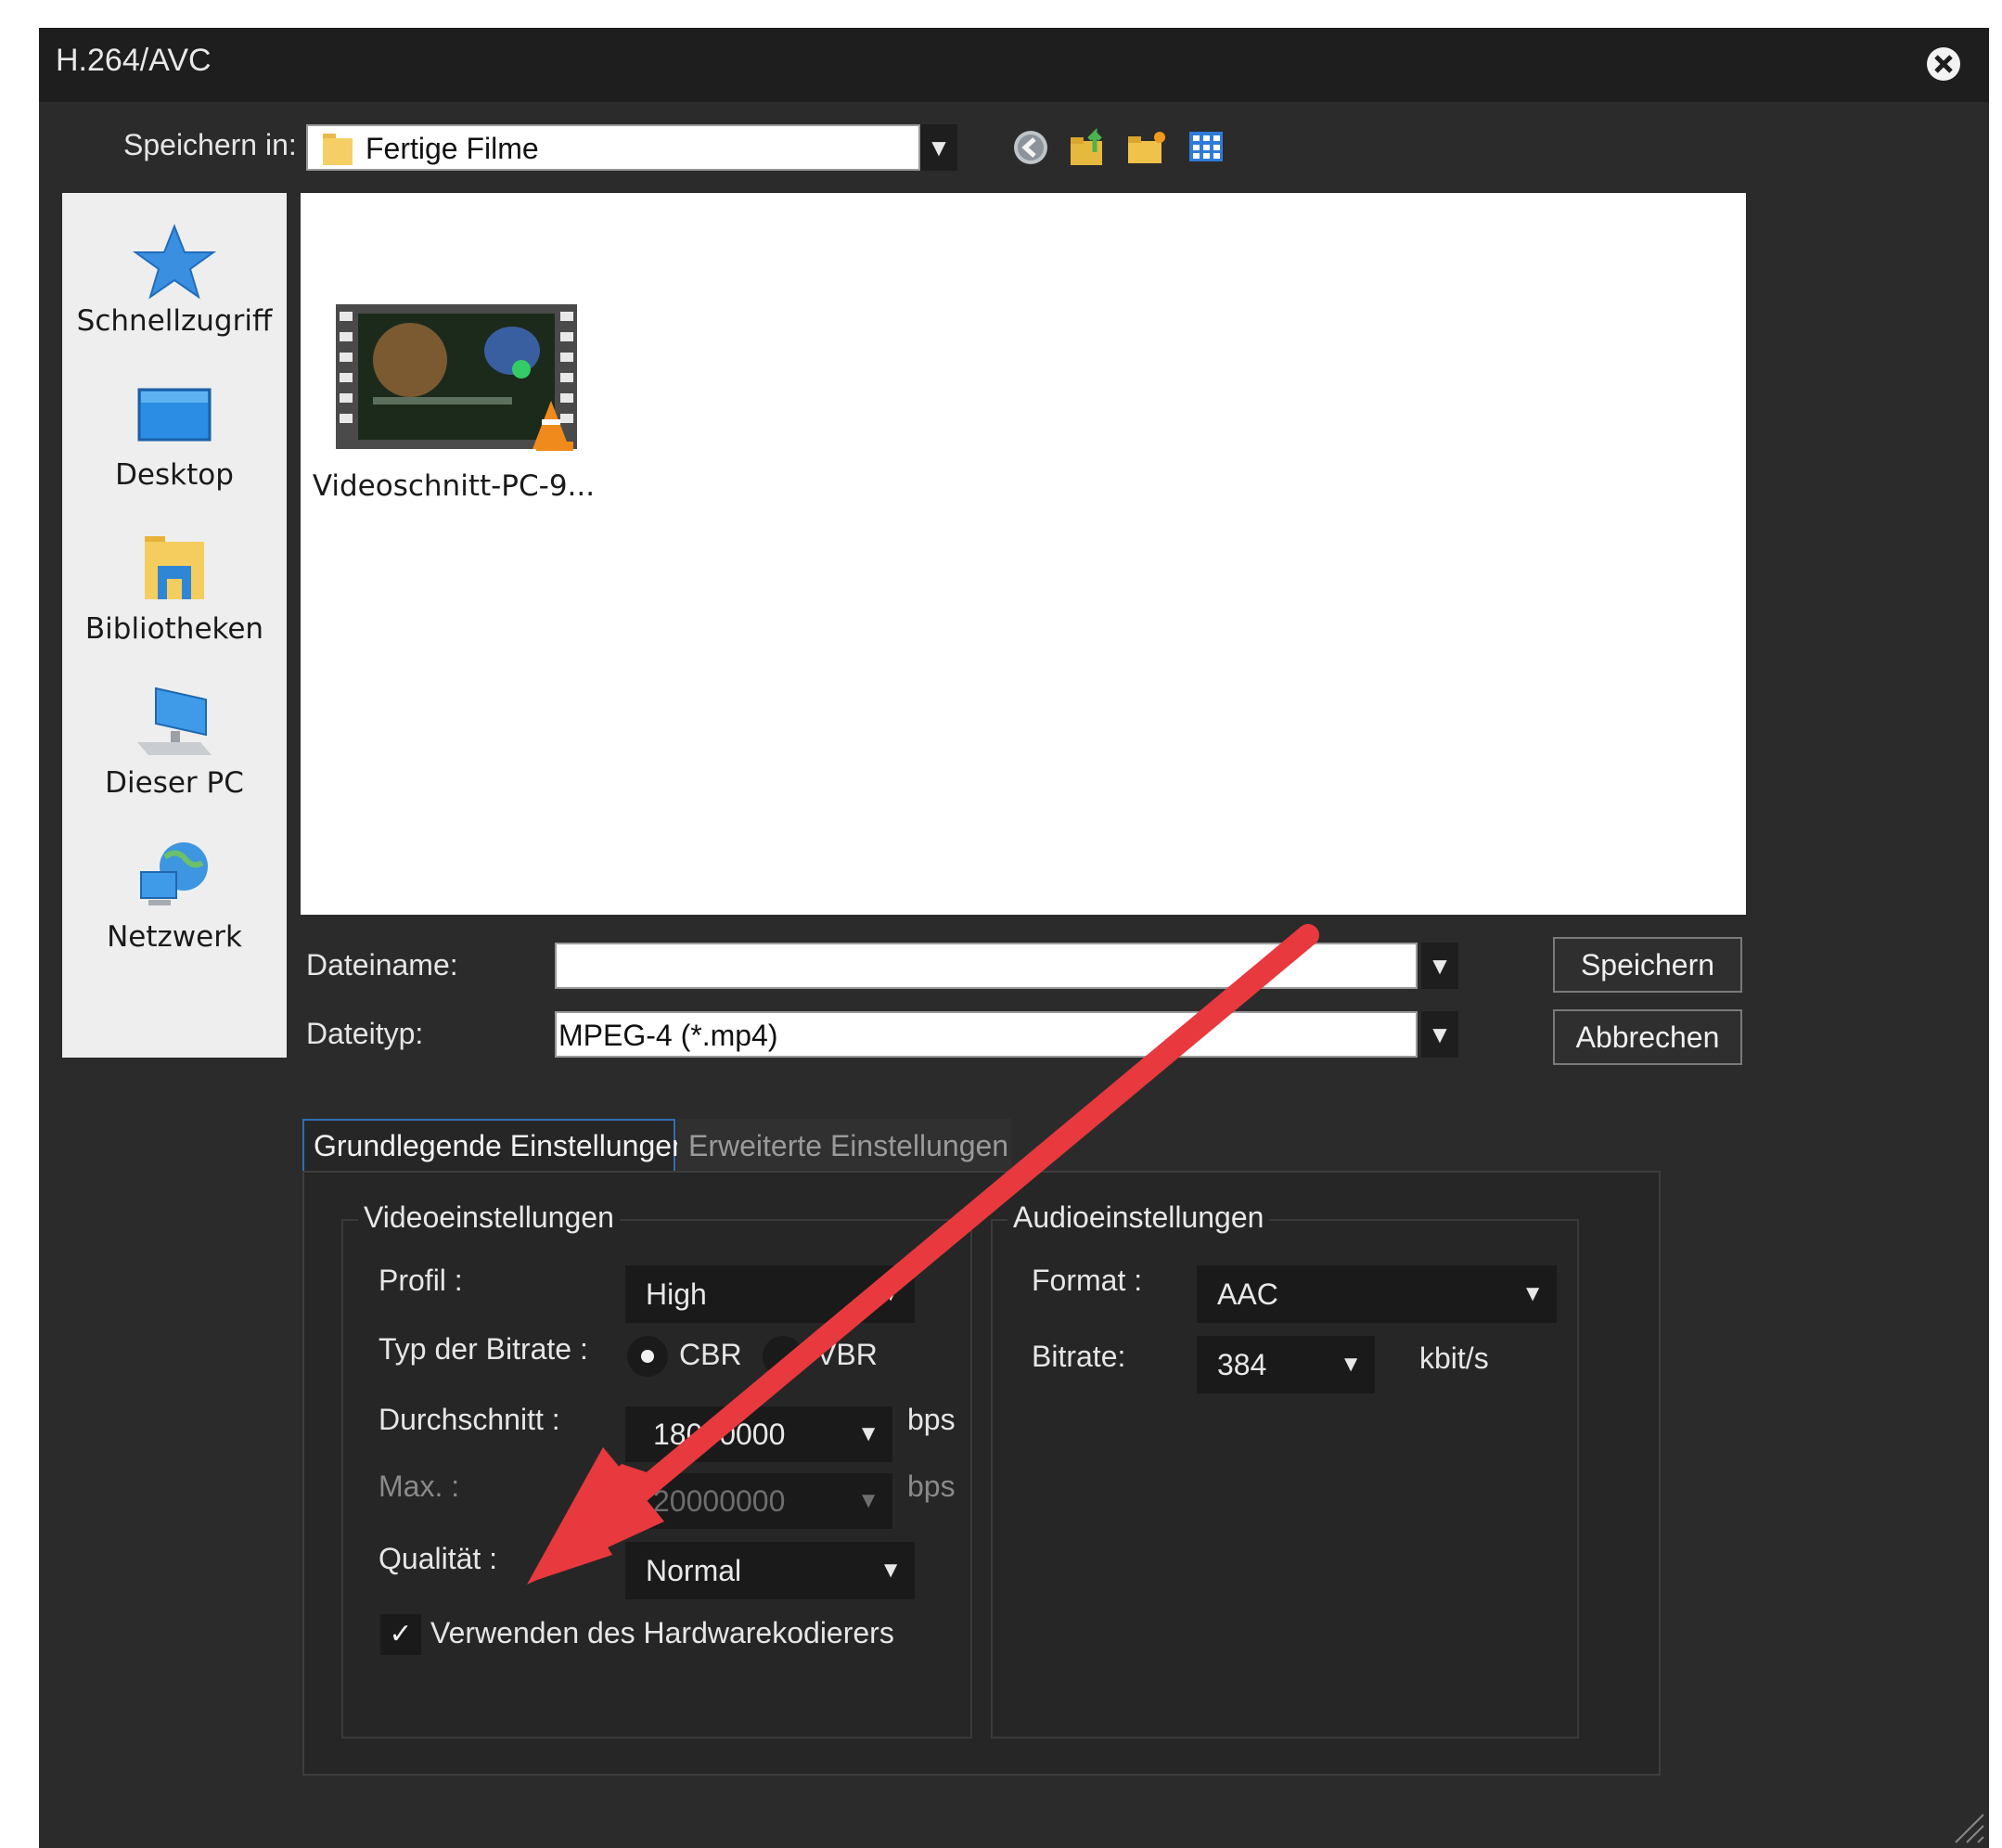  I want to click on close-button, so click(1943, 64).